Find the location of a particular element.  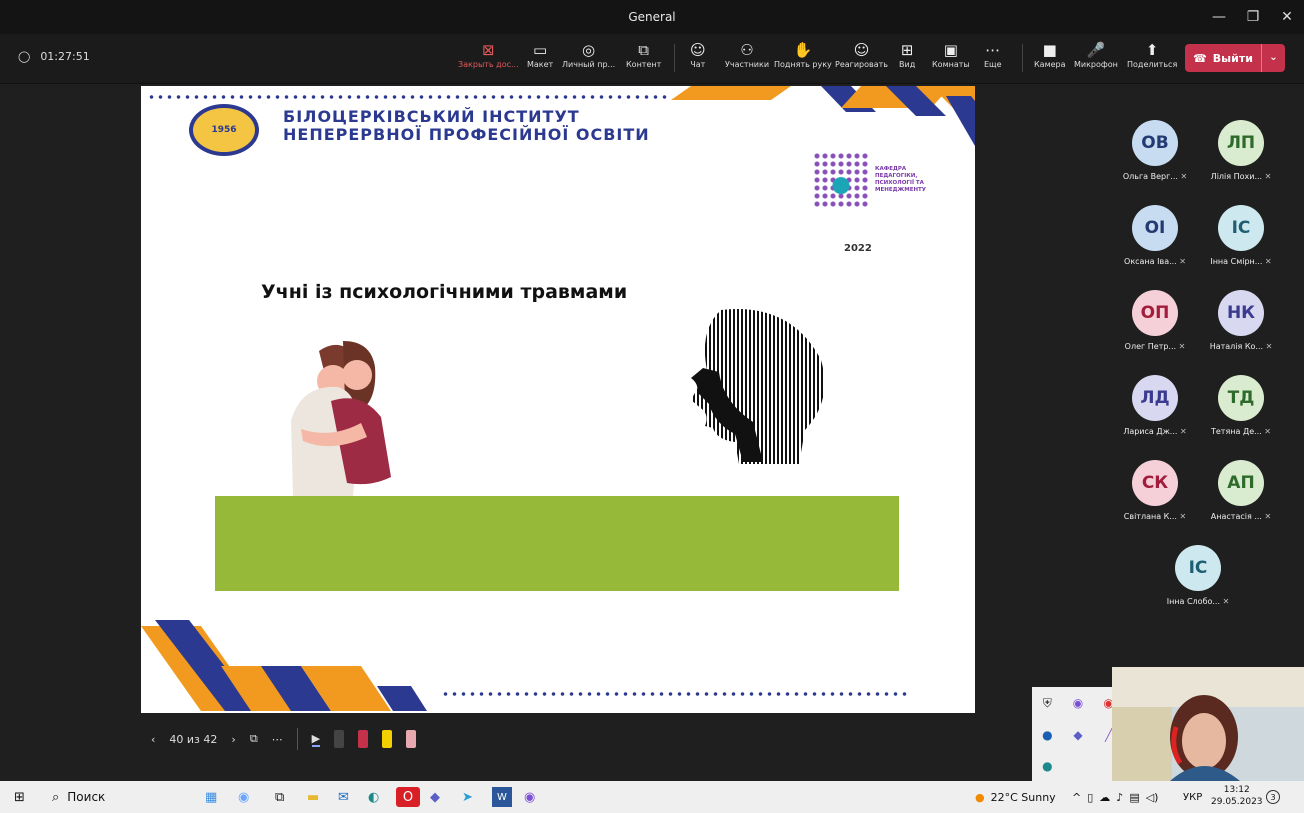

participant-tile: СК Світлана К... ✕ is located at coordinates (1155, 490).